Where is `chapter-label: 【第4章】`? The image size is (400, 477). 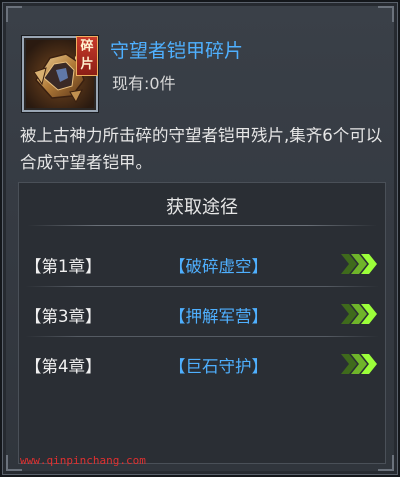
chapter-label: 【第4章】 is located at coordinates (63, 366).